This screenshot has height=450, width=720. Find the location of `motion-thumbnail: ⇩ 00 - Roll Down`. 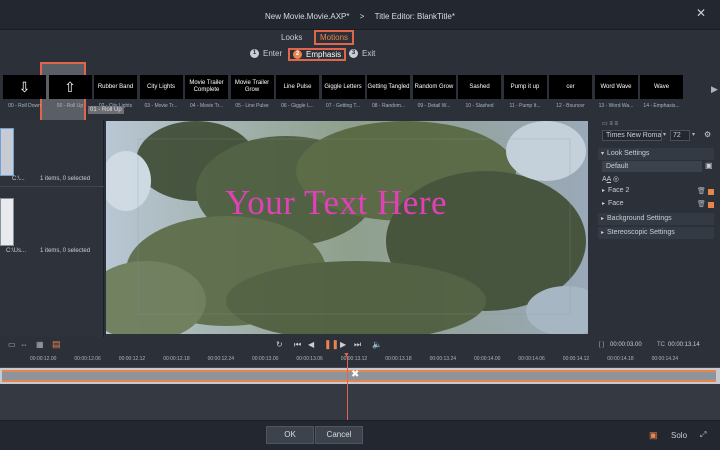

motion-thumbnail: ⇩ 00 - Roll Down is located at coordinates (24, 94).